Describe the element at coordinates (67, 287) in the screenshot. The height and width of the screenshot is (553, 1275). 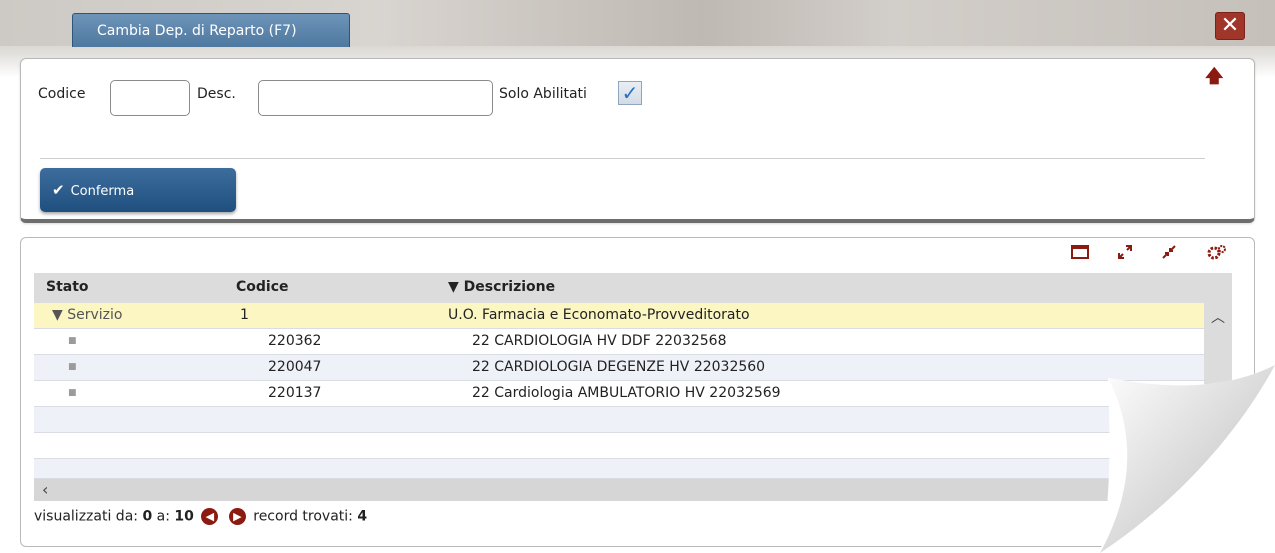
I see `column-header-stato: Stato` at that location.